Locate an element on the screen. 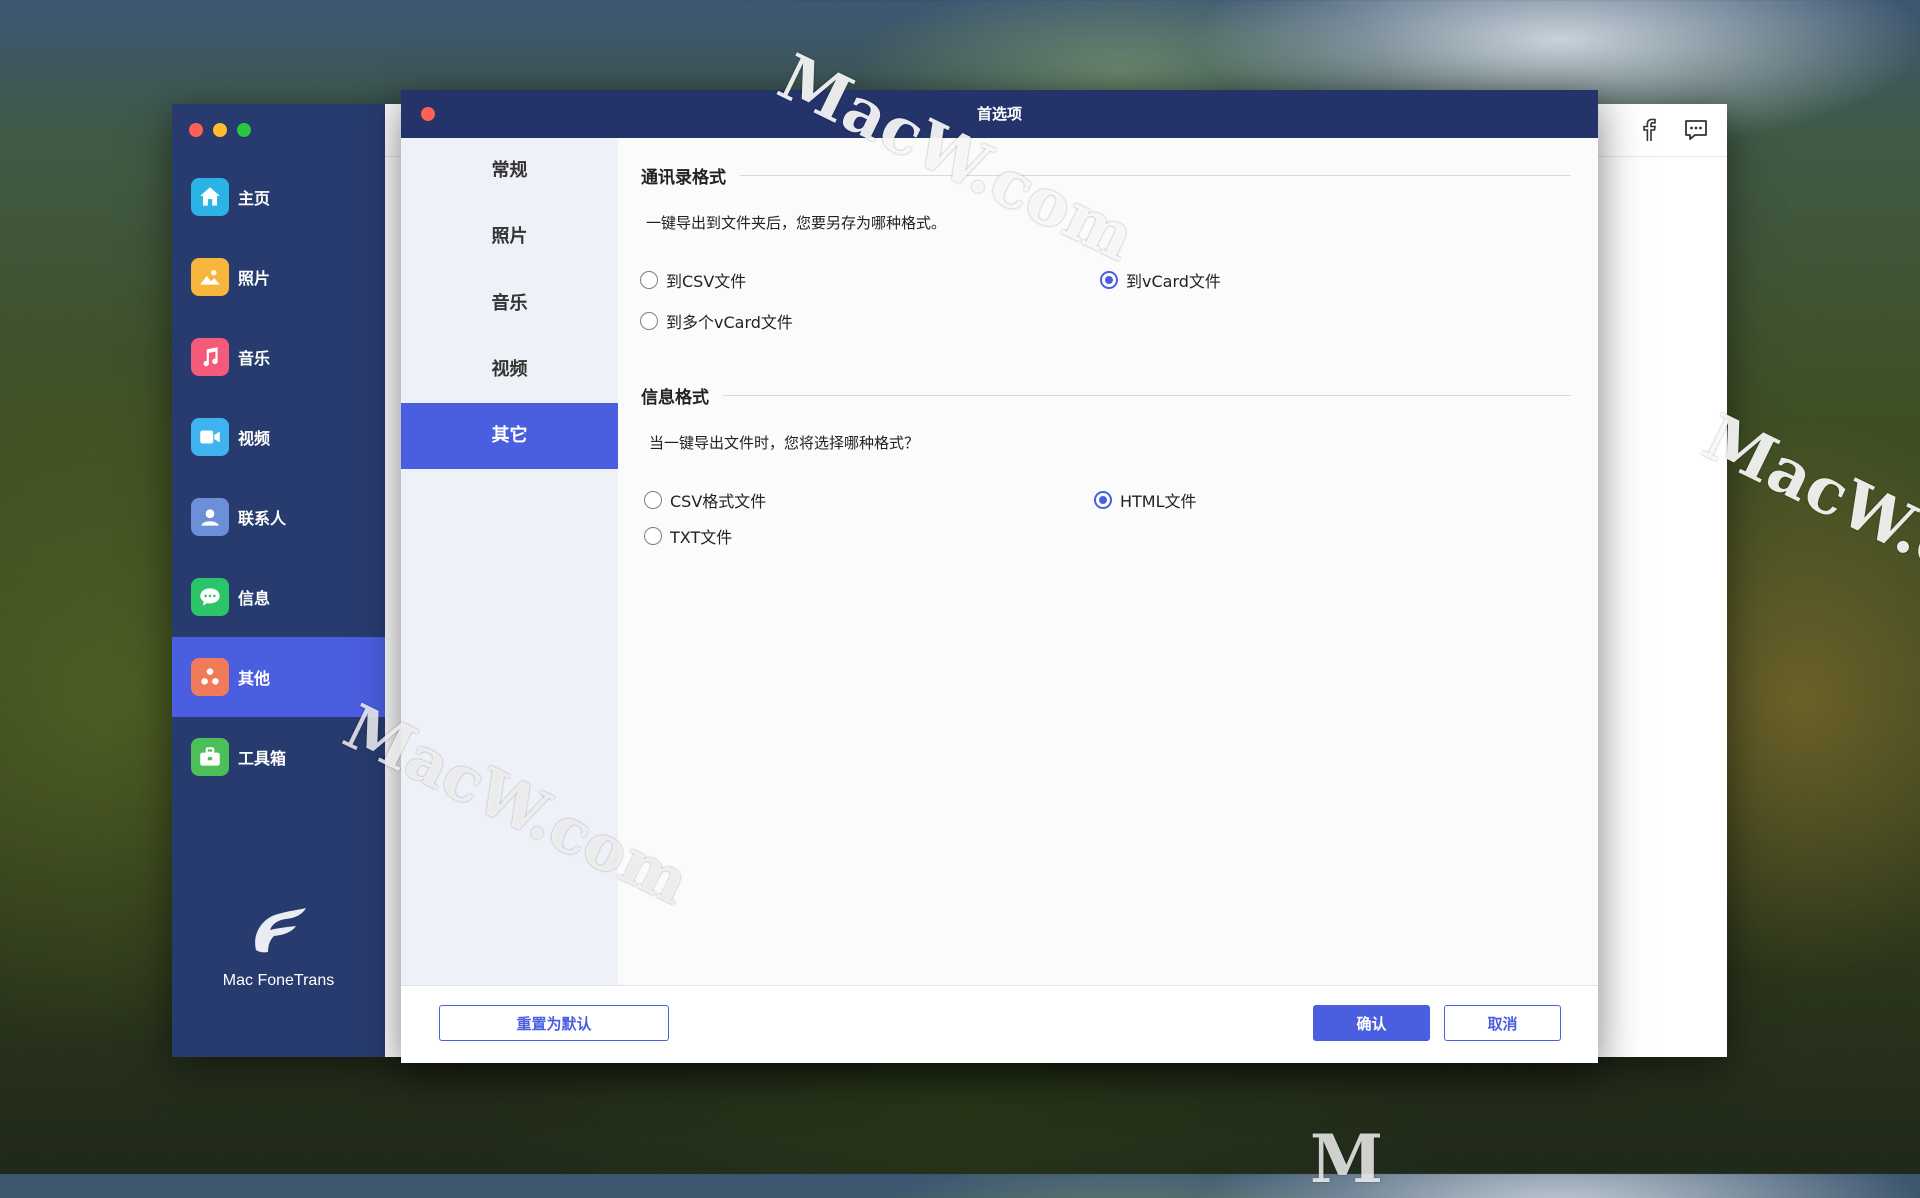 The image size is (1920, 1198). sidebar-item-label: 主页 is located at coordinates (254, 198).